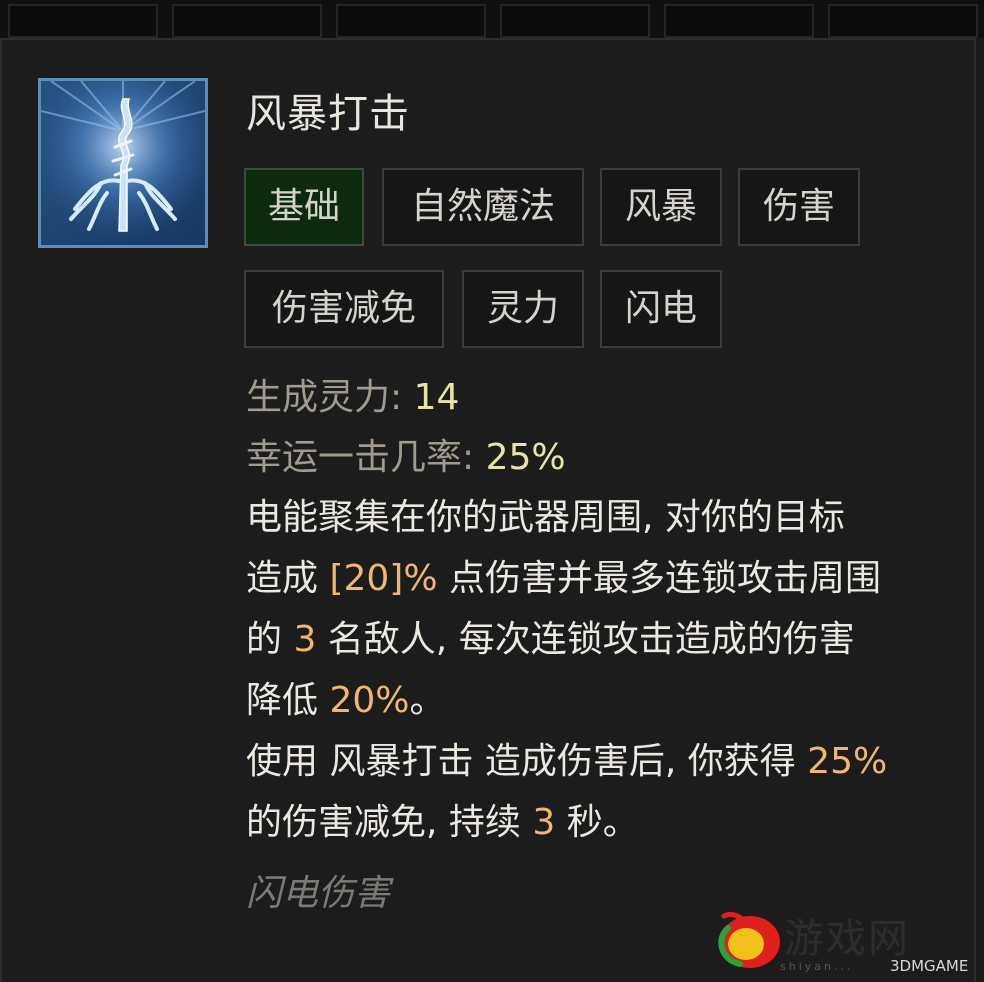  Describe the element at coordinates (389, 822) in the screenshot. I see `description-text: 的伤害减免, 持续` at that location.